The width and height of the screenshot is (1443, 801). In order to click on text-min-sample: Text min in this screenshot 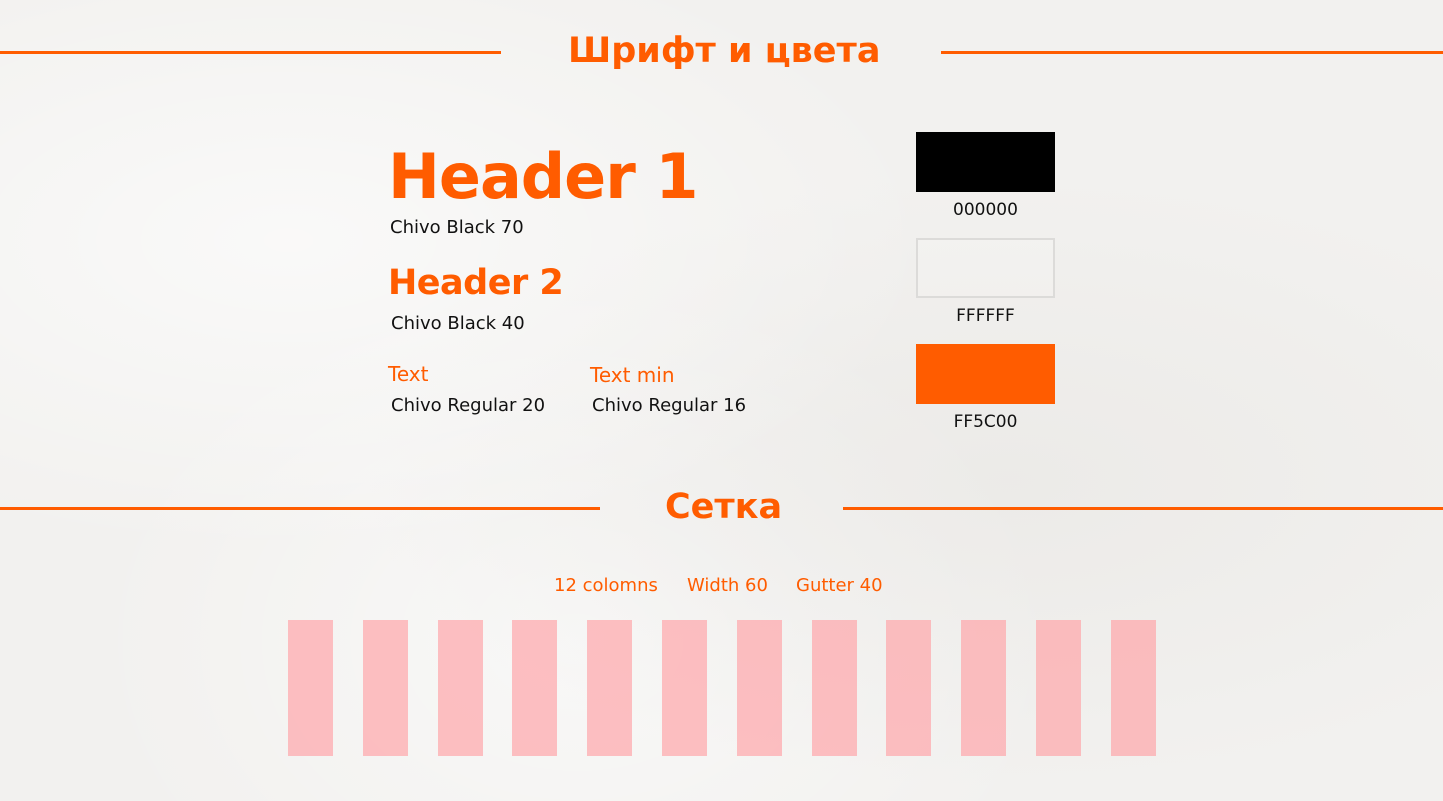, I will do `click(632, 375)`.